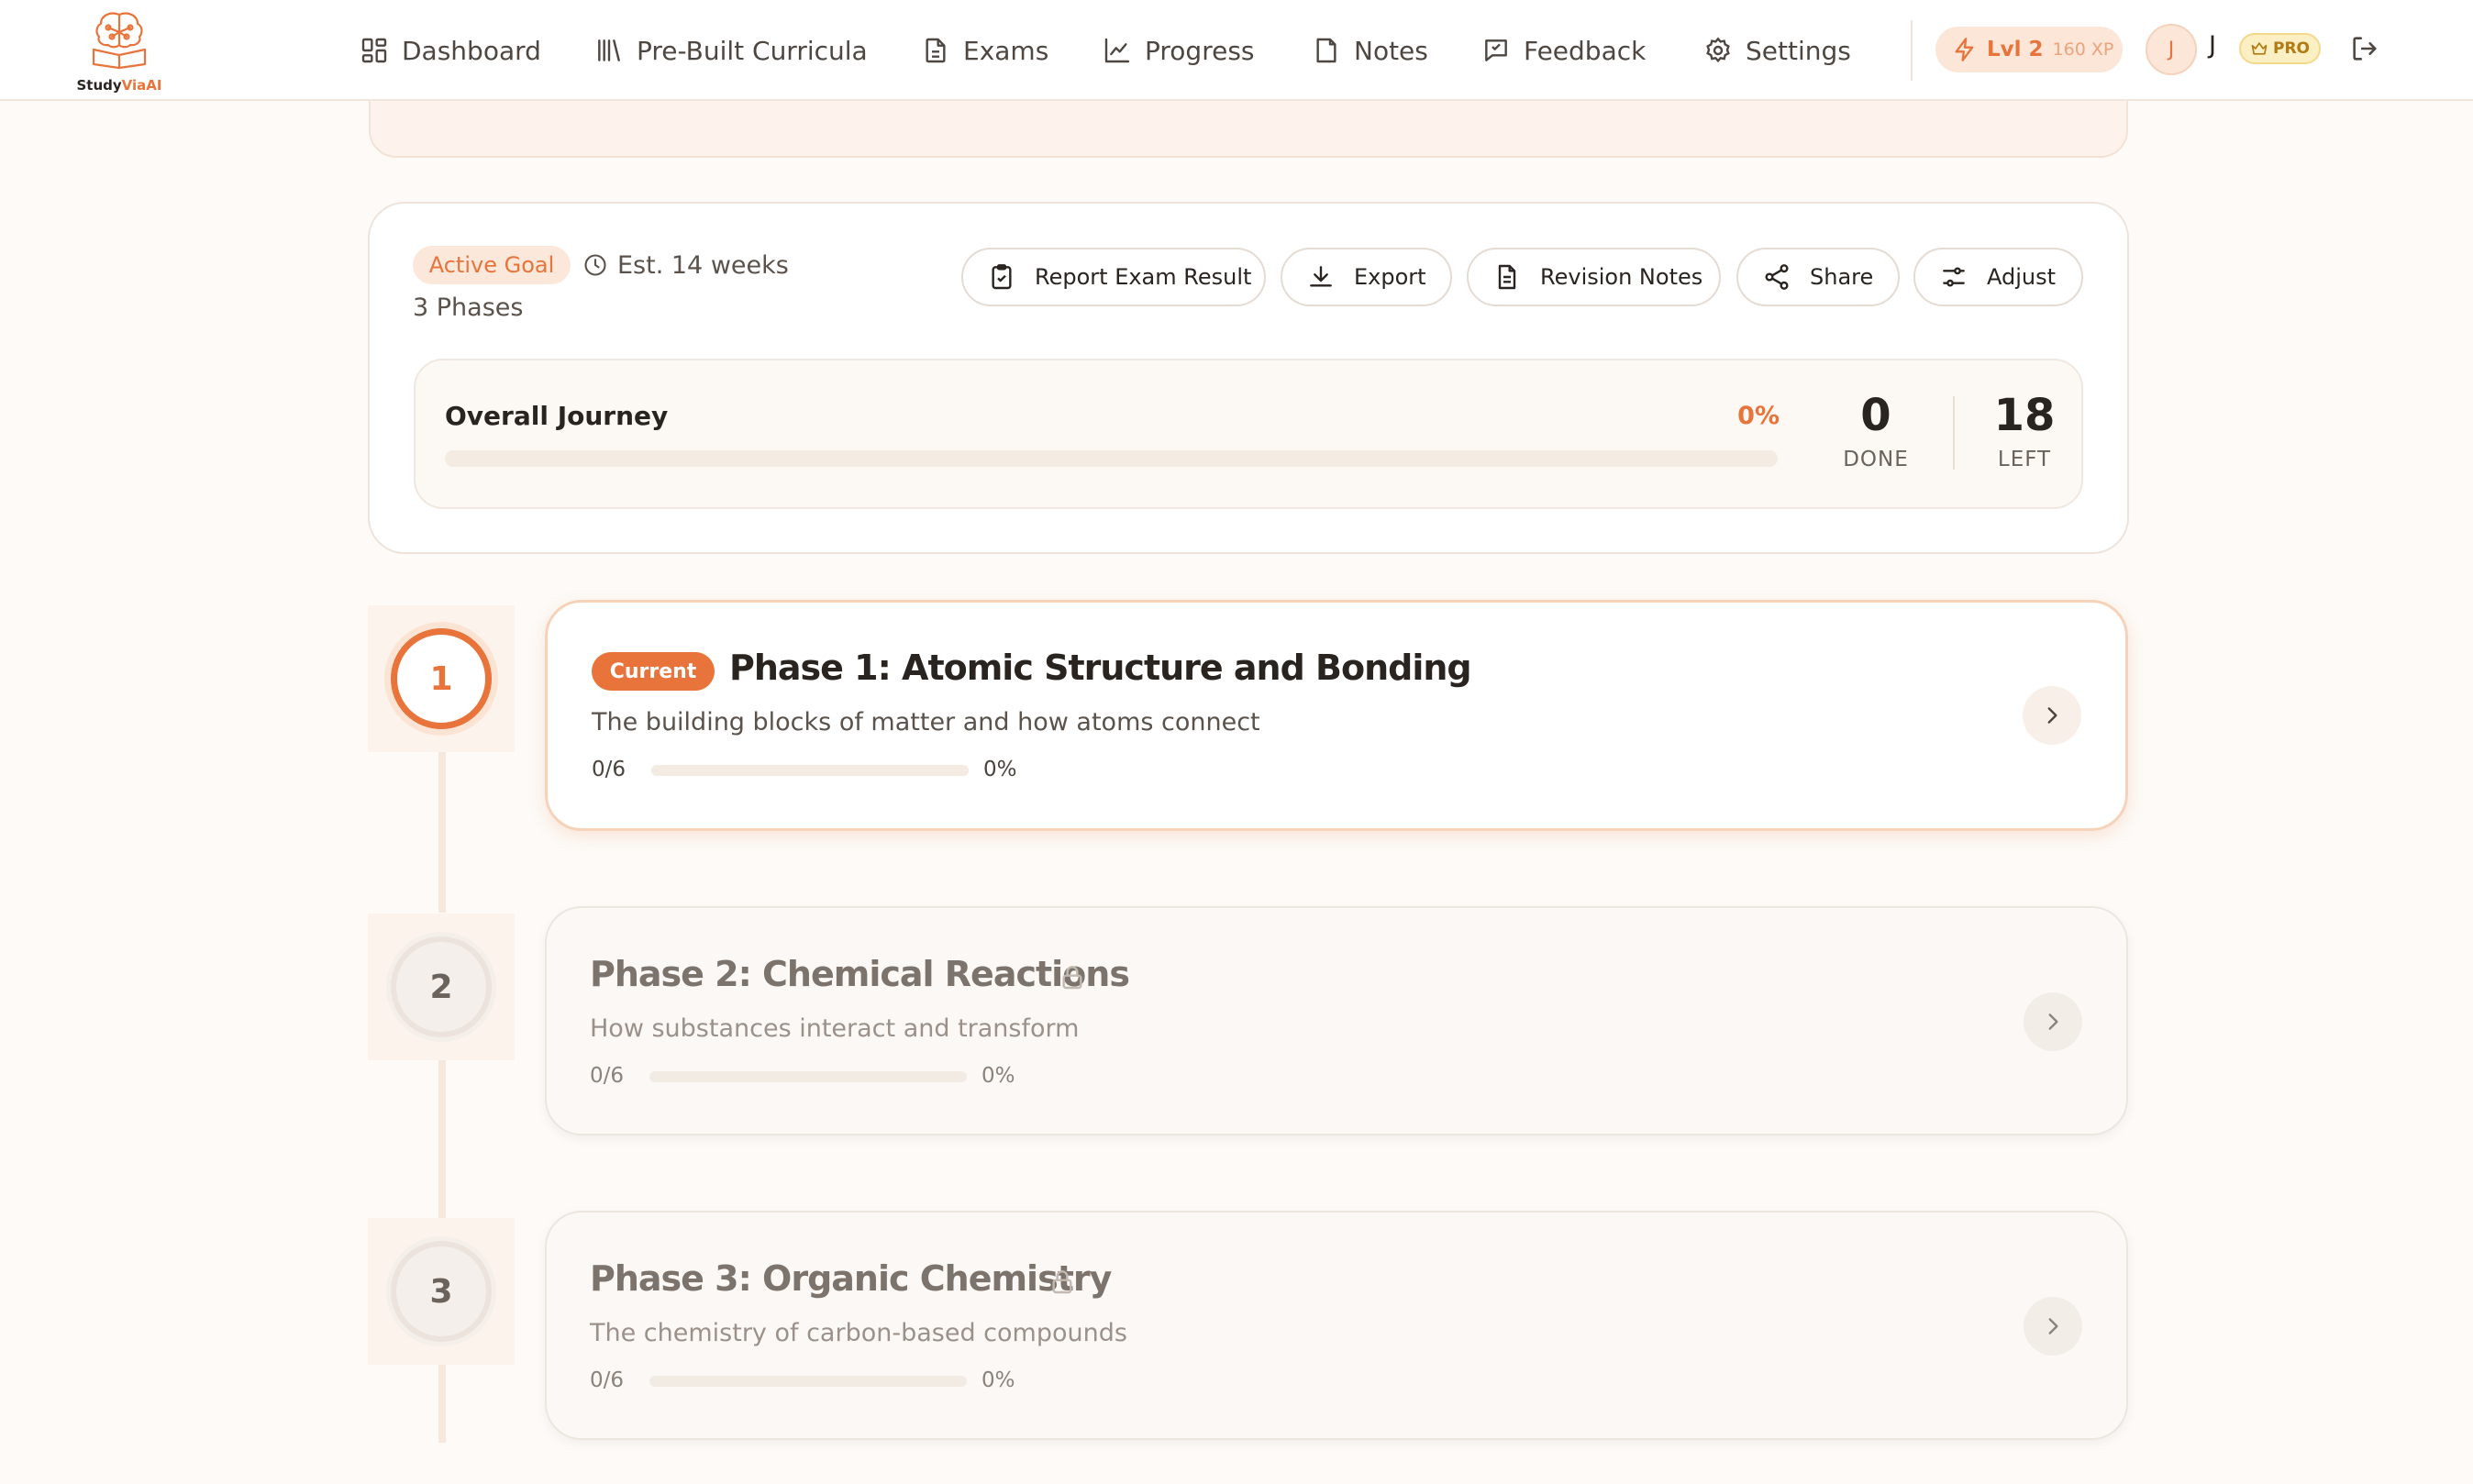 This screenshot has width=2473, height=1484. What do you see at coordinates (2260, 48) in the screenshot?
I see `crown-icon` at bounding box center [2260, 48].